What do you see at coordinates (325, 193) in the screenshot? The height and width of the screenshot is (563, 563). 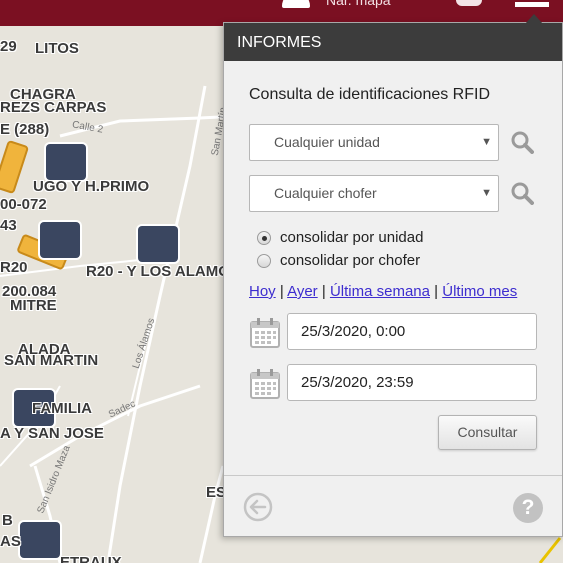 I see `driver-select-value: Cualquier chofer` at bounding box center [325, 193].